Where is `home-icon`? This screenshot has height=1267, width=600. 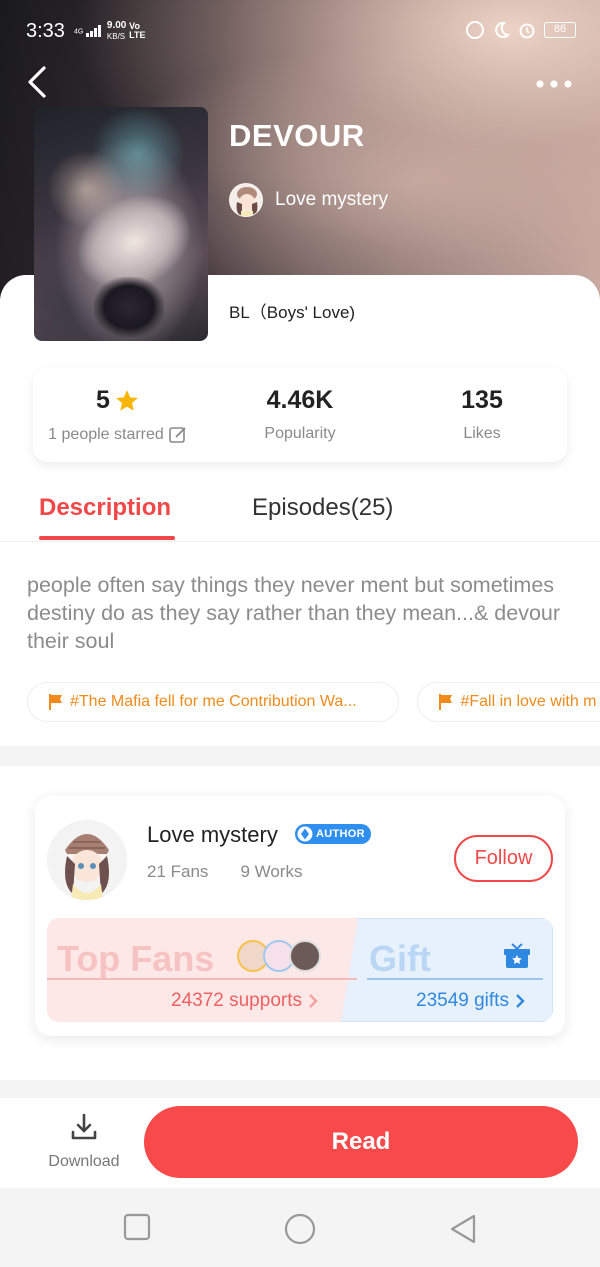
home-icon is located at coordinates (300, 1229).